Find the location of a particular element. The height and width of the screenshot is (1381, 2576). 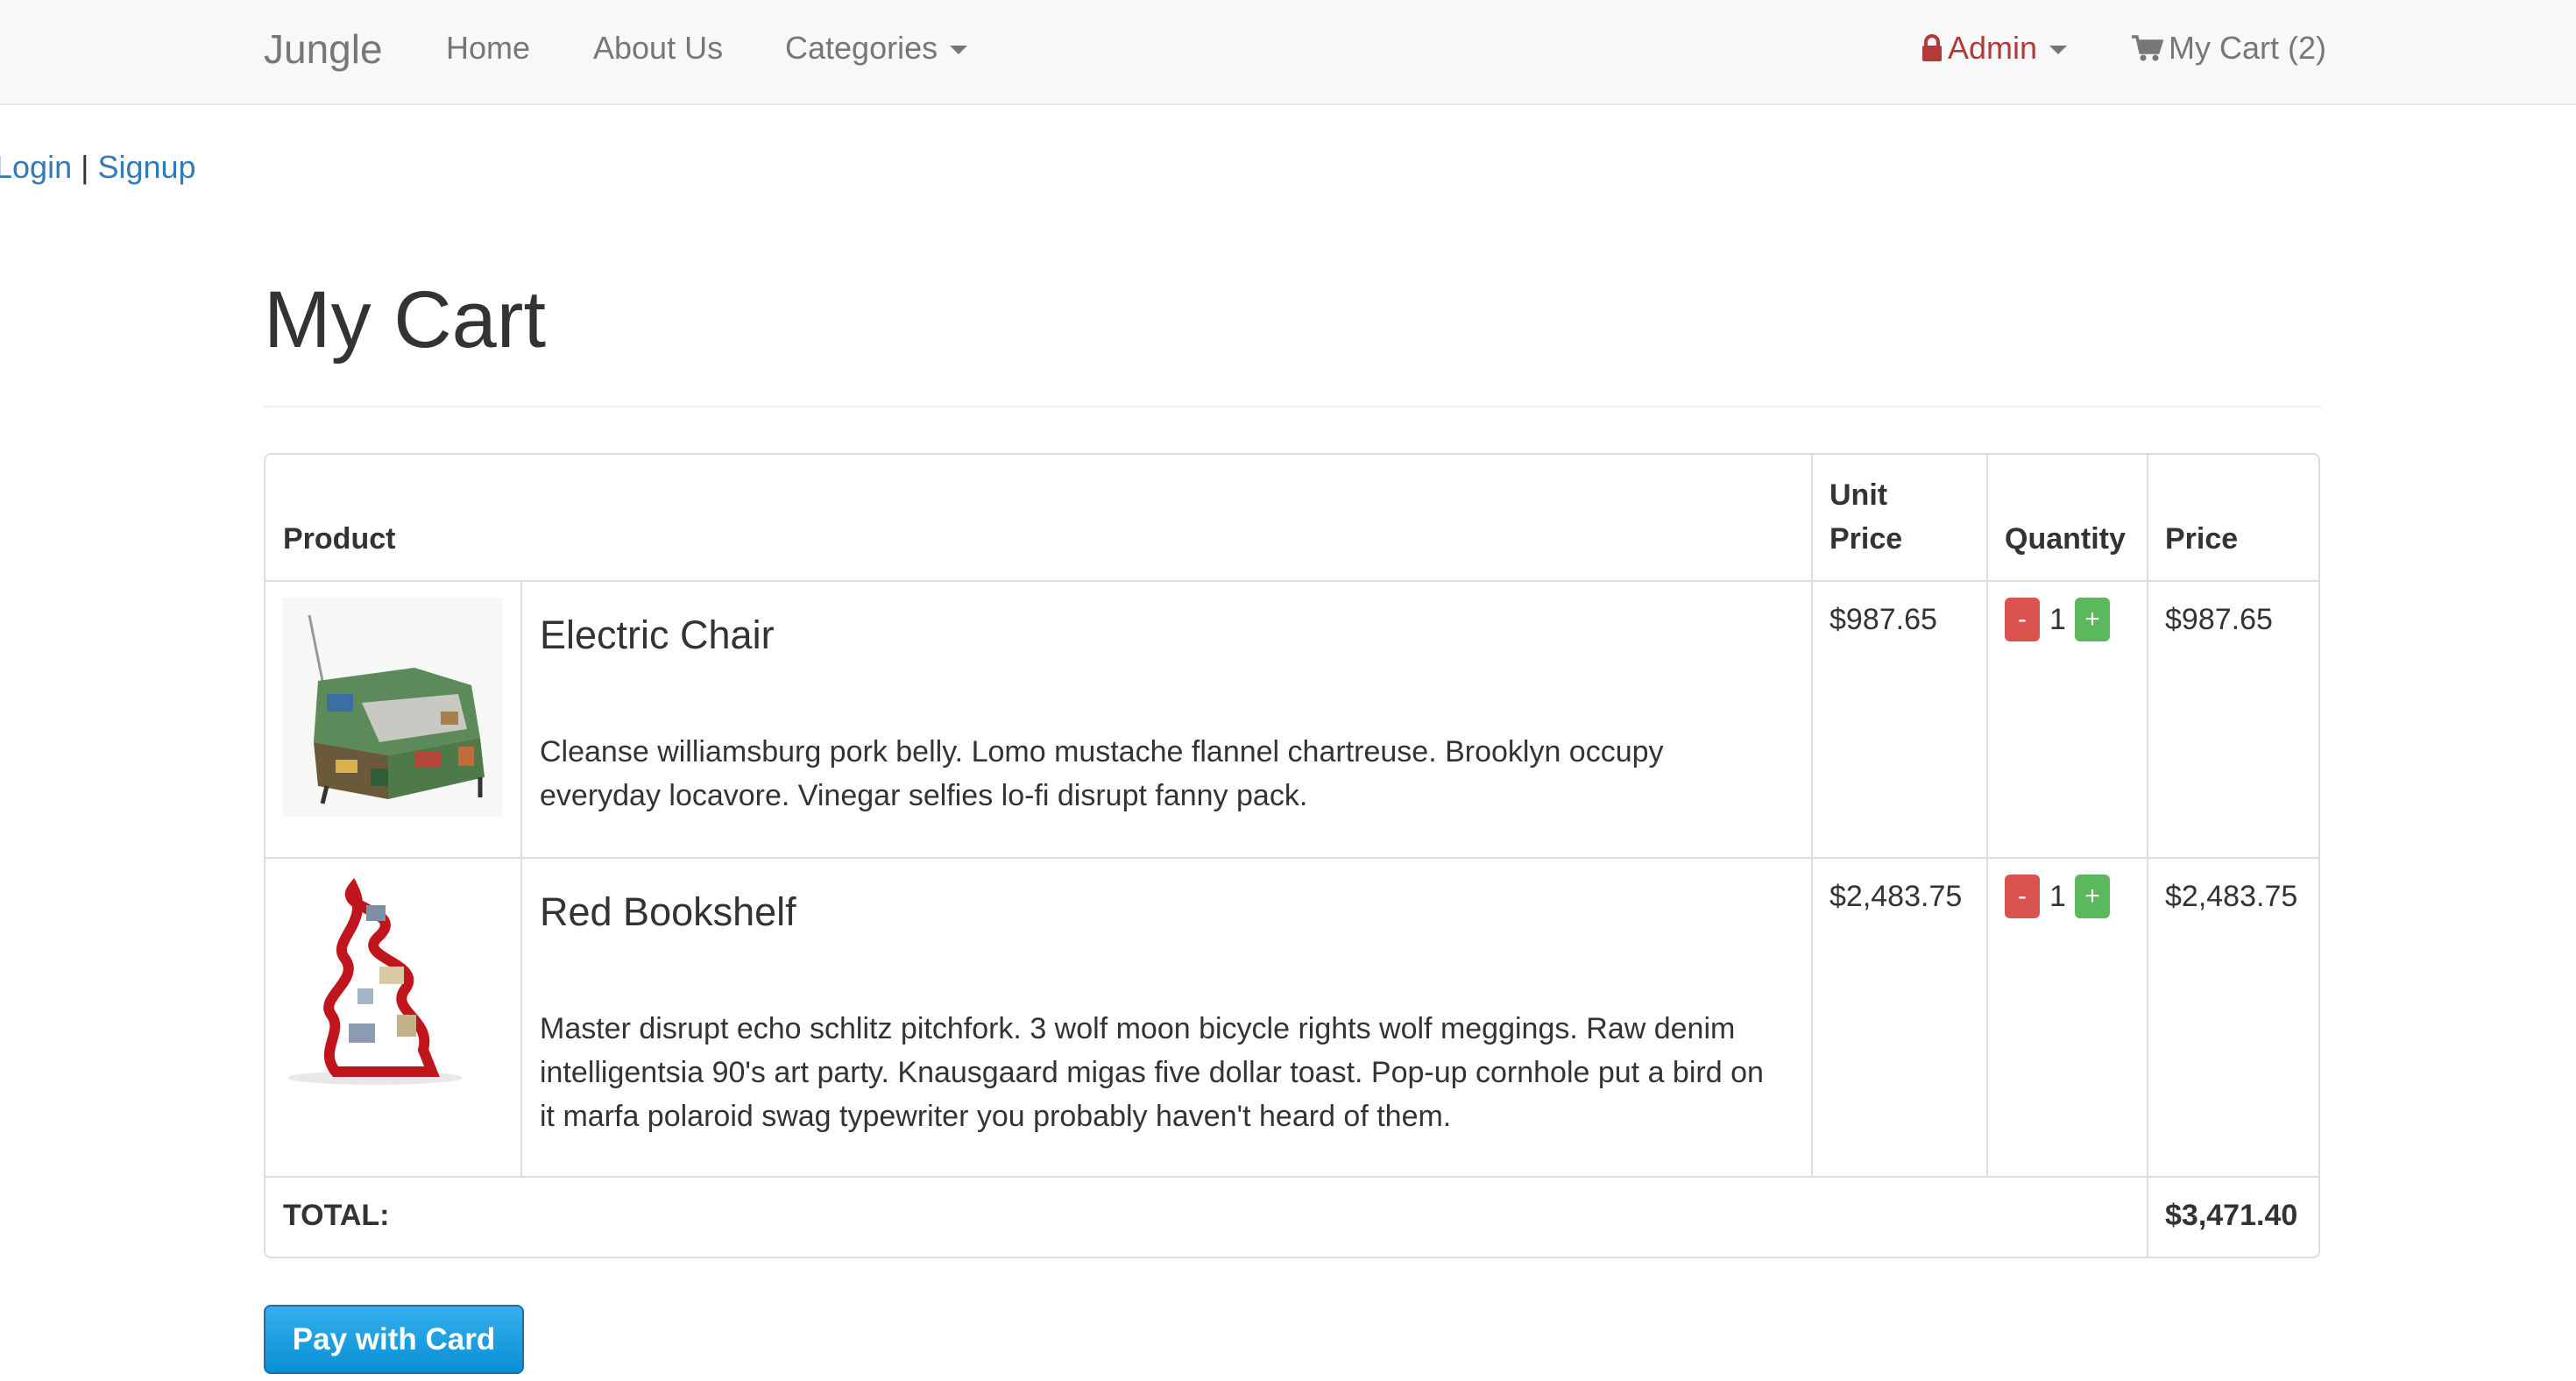

nav-admin-label: Admin is located at coordinates (1993, 48).